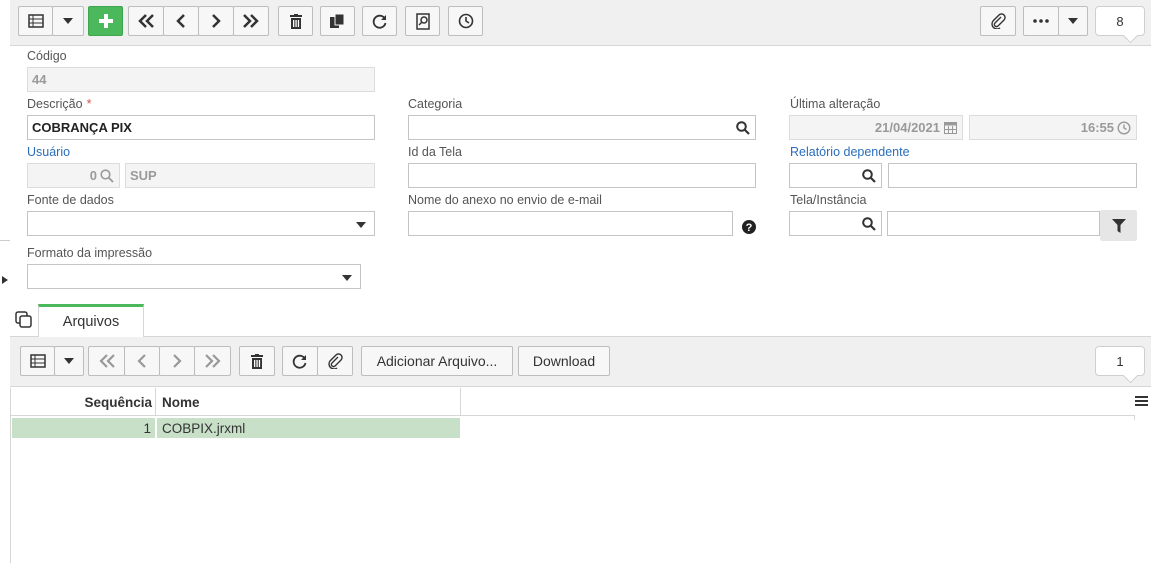  What do you see at coordinates (570, 223) in the screenshot?
I see `nome-anexo-field` at bounding box center [570, 223].